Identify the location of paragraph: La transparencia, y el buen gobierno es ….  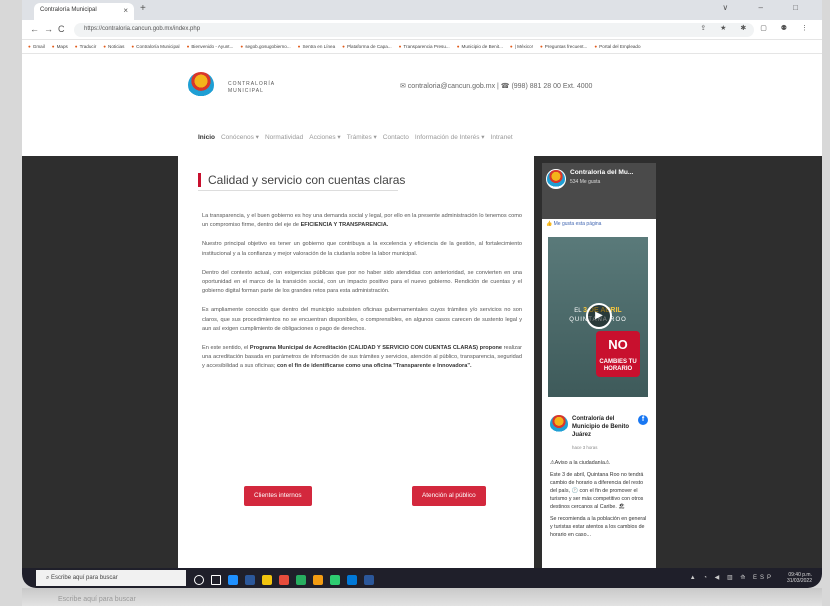
(362, 221).